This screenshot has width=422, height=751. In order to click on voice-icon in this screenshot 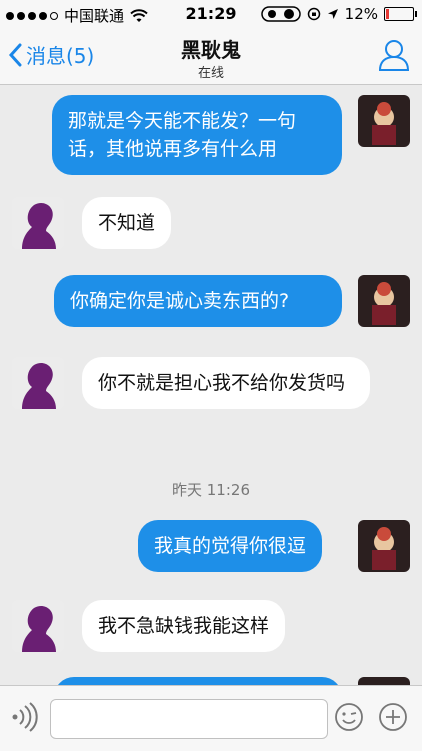, I will do `click(25, 717)`.